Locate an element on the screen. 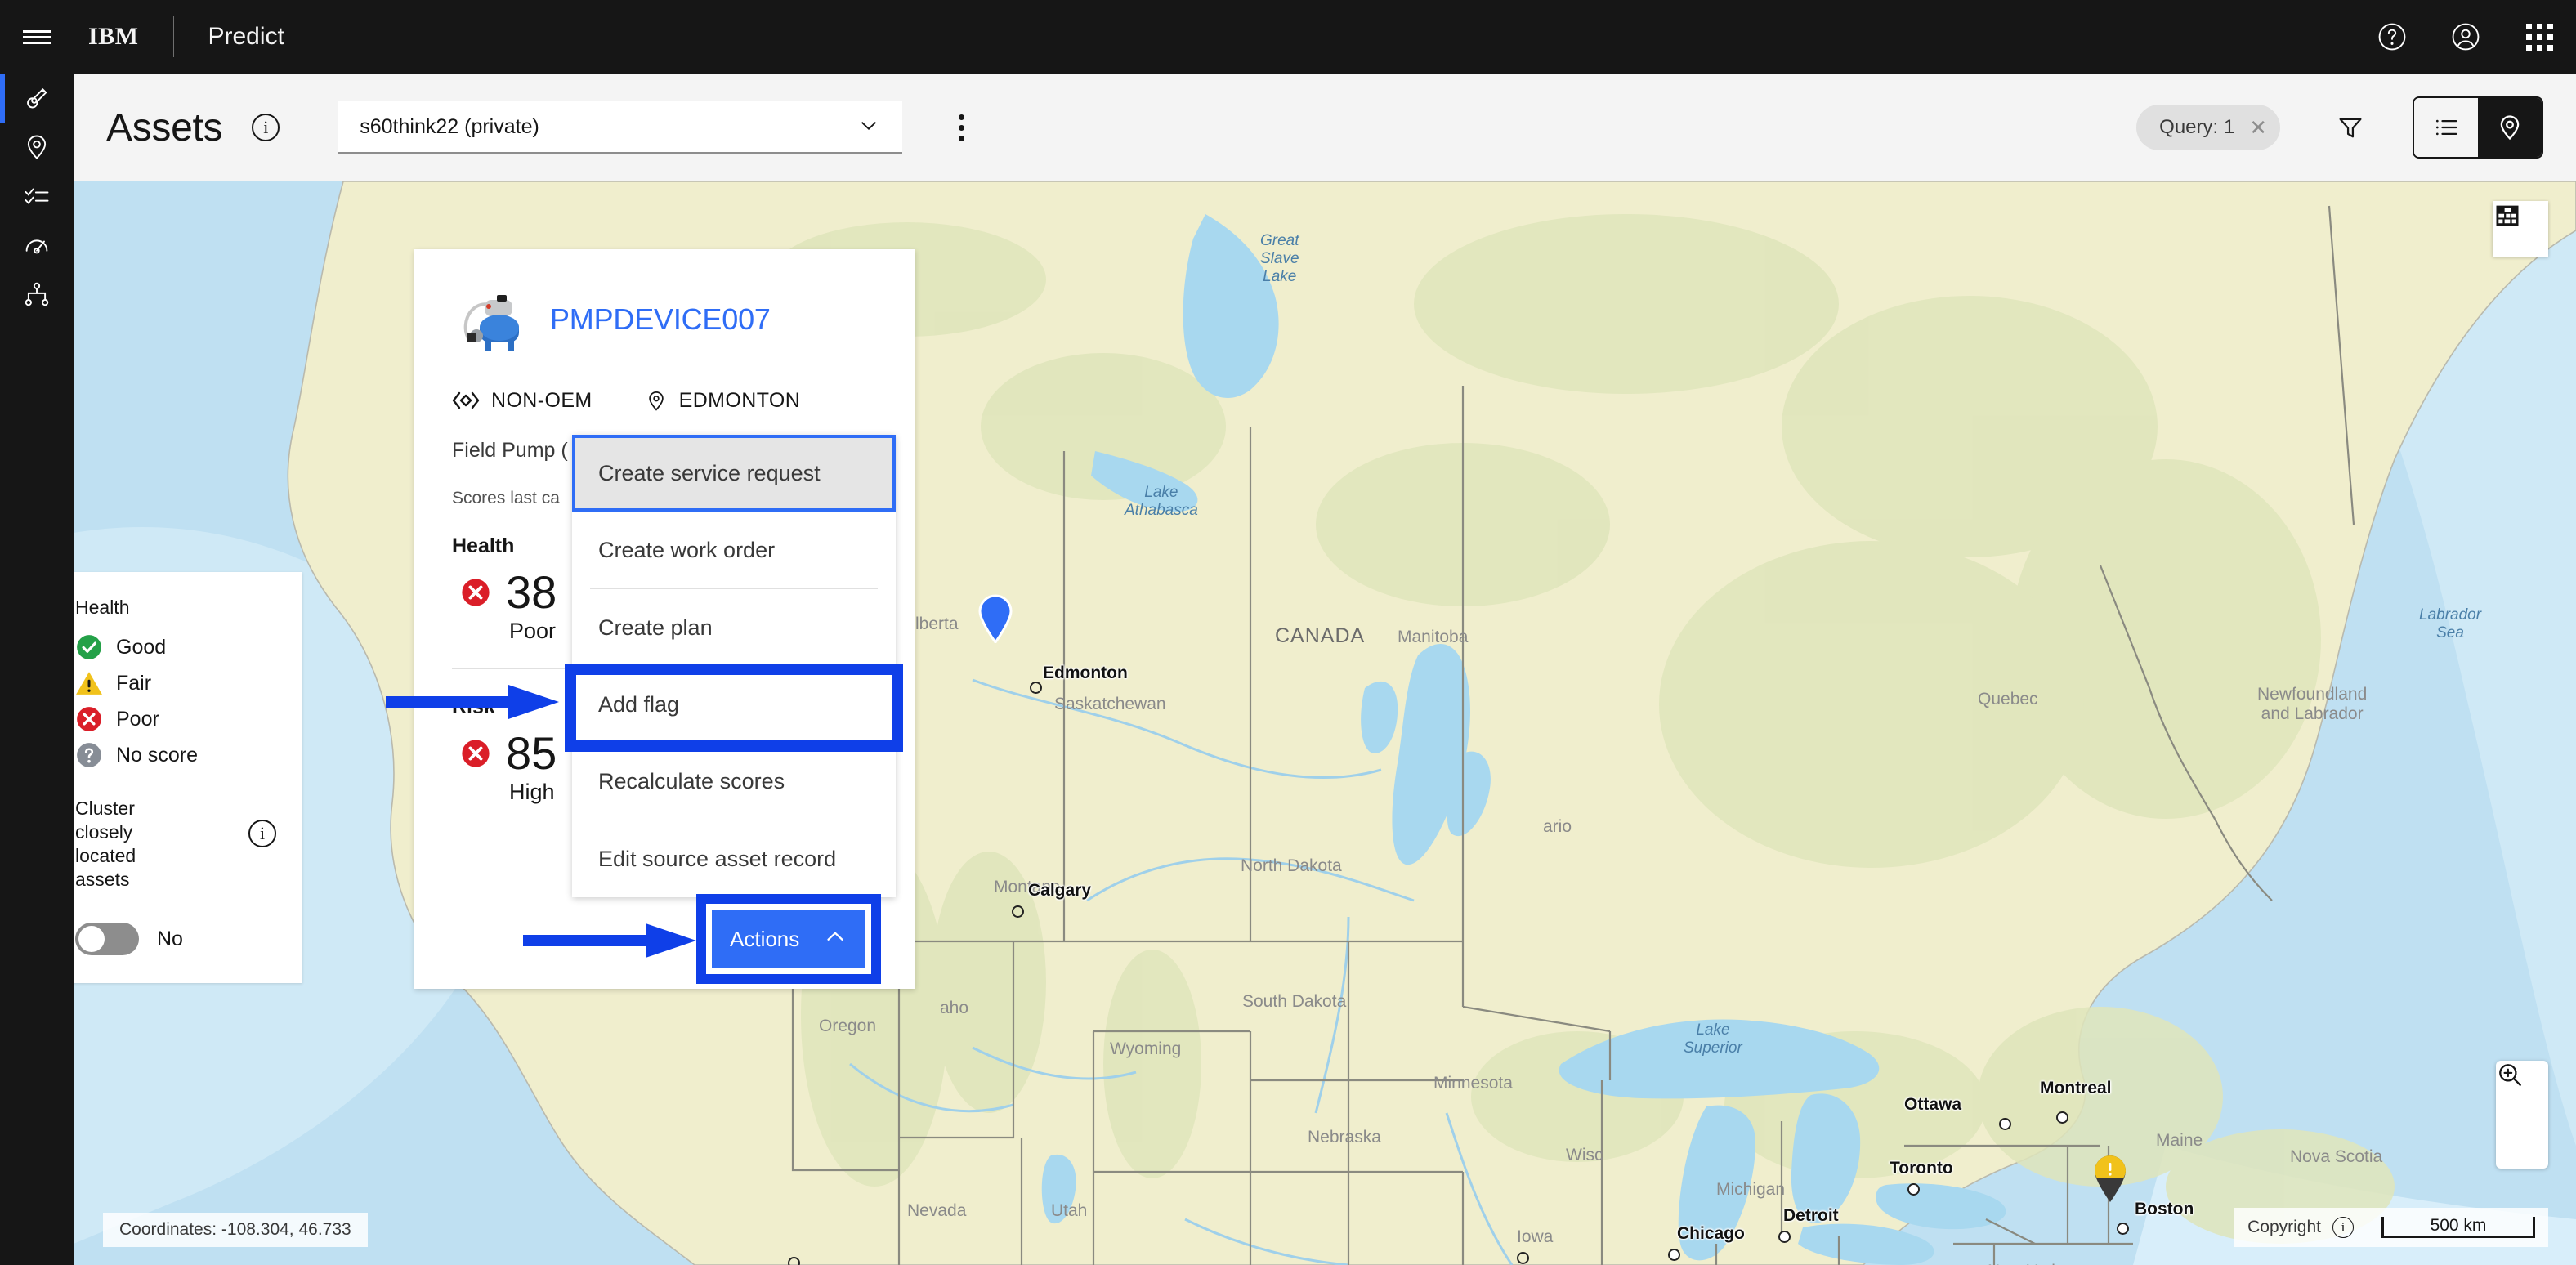  edmonton-asset-pin is located at coordinates (995, 618).